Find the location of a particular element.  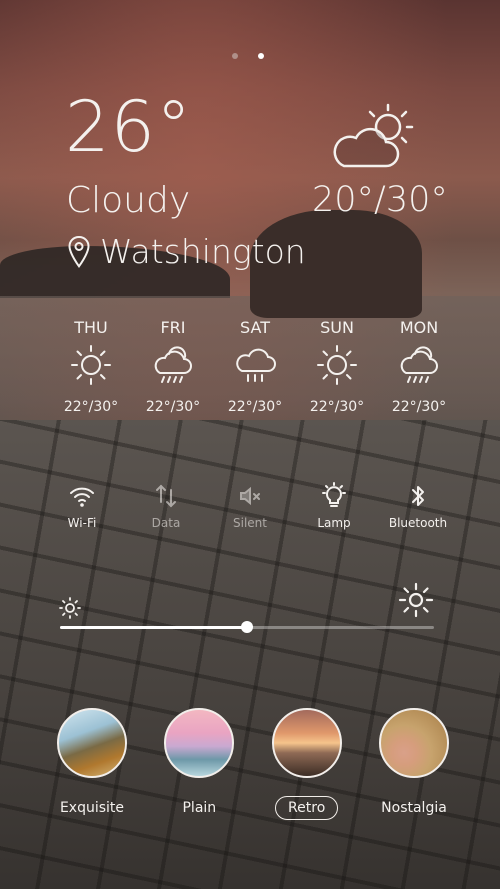

page-indicator is located at coordinates (248, 56).